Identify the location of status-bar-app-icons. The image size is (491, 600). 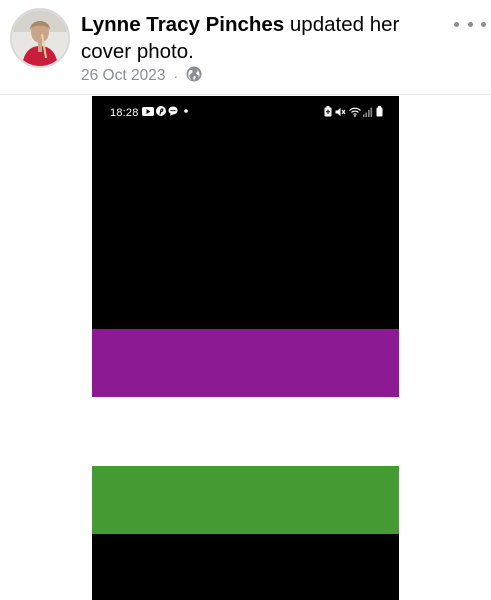
(165, 111).